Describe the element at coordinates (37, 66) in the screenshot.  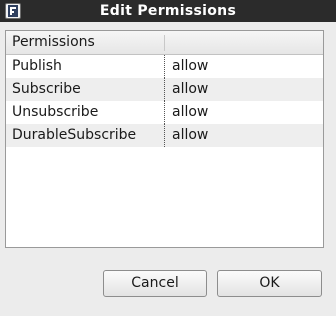
I see `permission-name: Publish` at that location.